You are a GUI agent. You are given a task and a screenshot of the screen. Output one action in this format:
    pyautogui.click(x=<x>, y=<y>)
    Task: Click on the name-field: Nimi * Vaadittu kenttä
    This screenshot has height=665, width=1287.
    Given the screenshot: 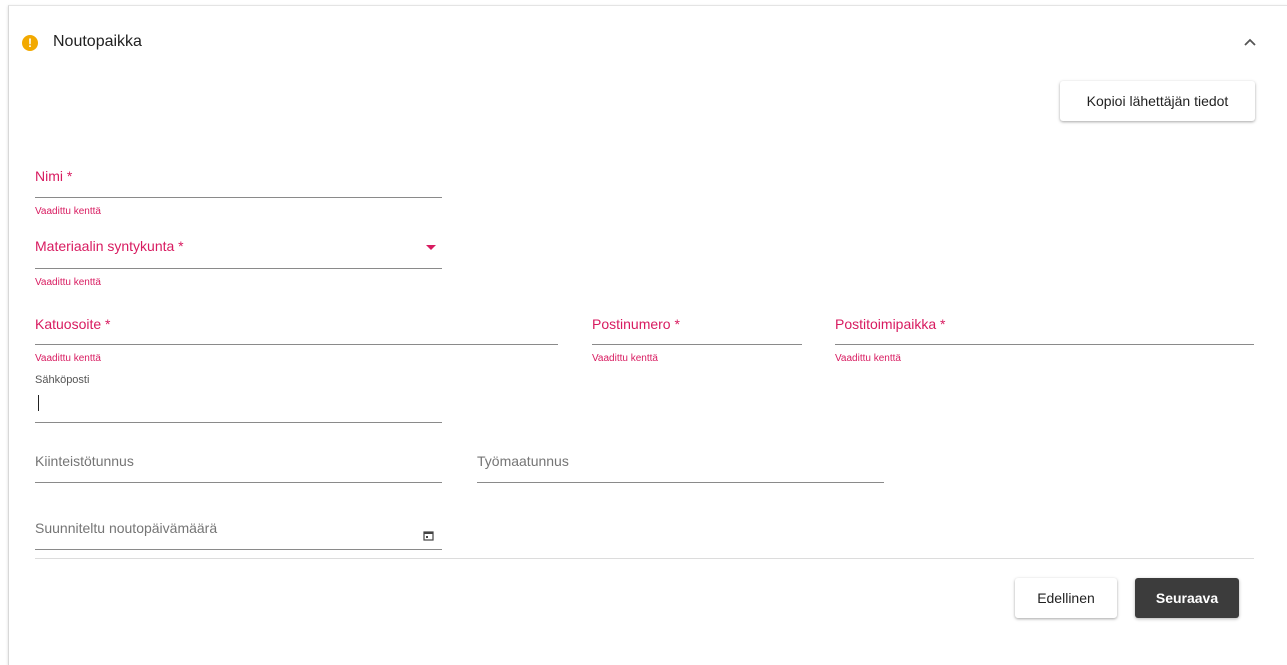 What is the action you would take?
    pyautogui.click(x=238, y=190)
    